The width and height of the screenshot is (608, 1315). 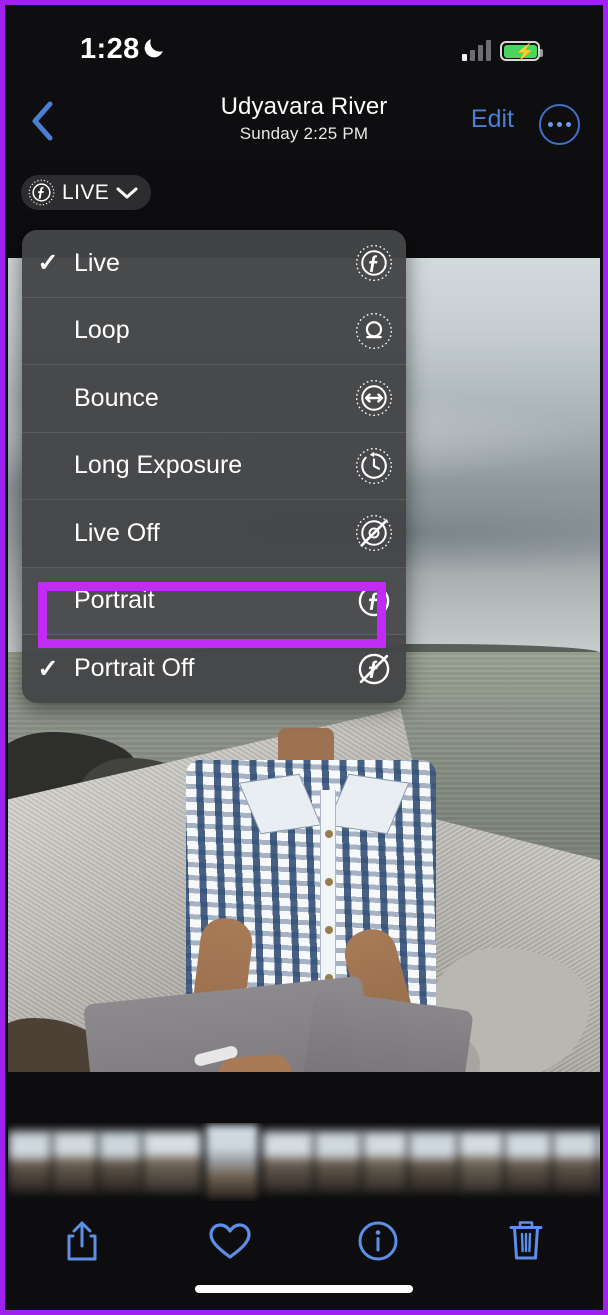 I want to click on status-bar: 1:28 ⚡, so click(x=304, y=44).